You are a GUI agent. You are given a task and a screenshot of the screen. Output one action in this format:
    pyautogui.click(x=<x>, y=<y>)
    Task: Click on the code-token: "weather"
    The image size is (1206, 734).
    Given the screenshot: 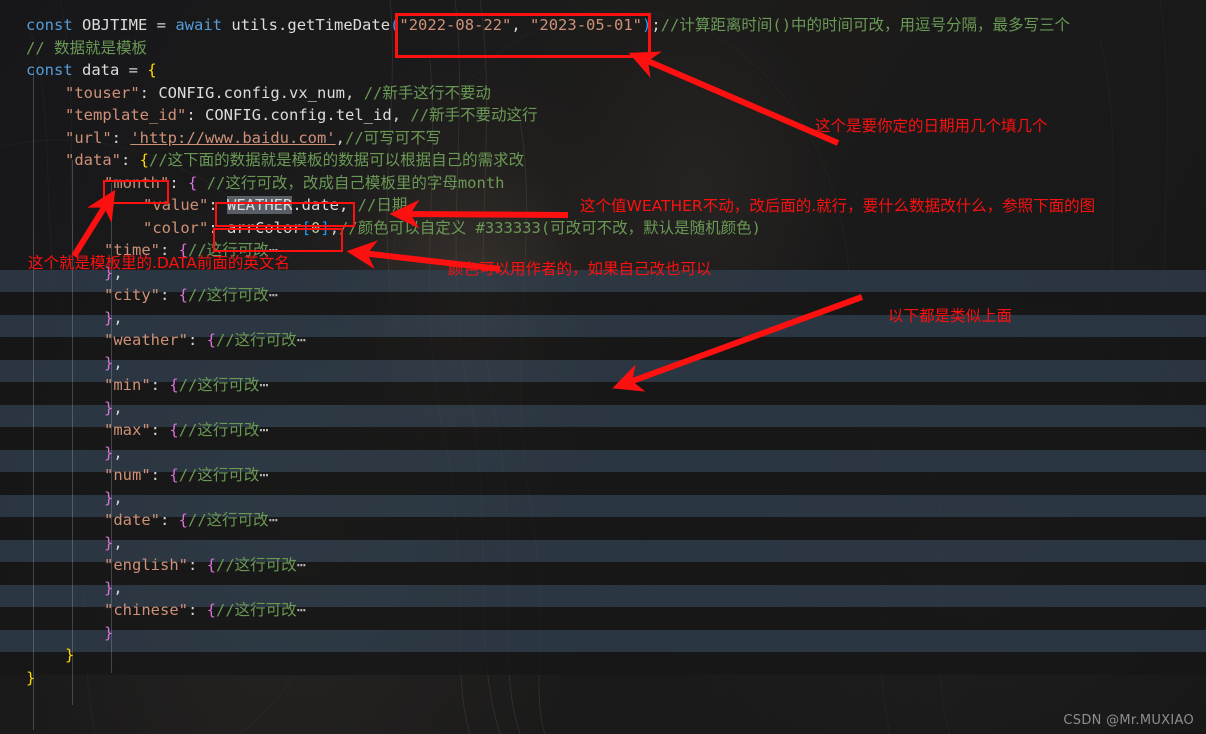 What is the action you would take?
    pyautogui.click(x=146, y=340)
    